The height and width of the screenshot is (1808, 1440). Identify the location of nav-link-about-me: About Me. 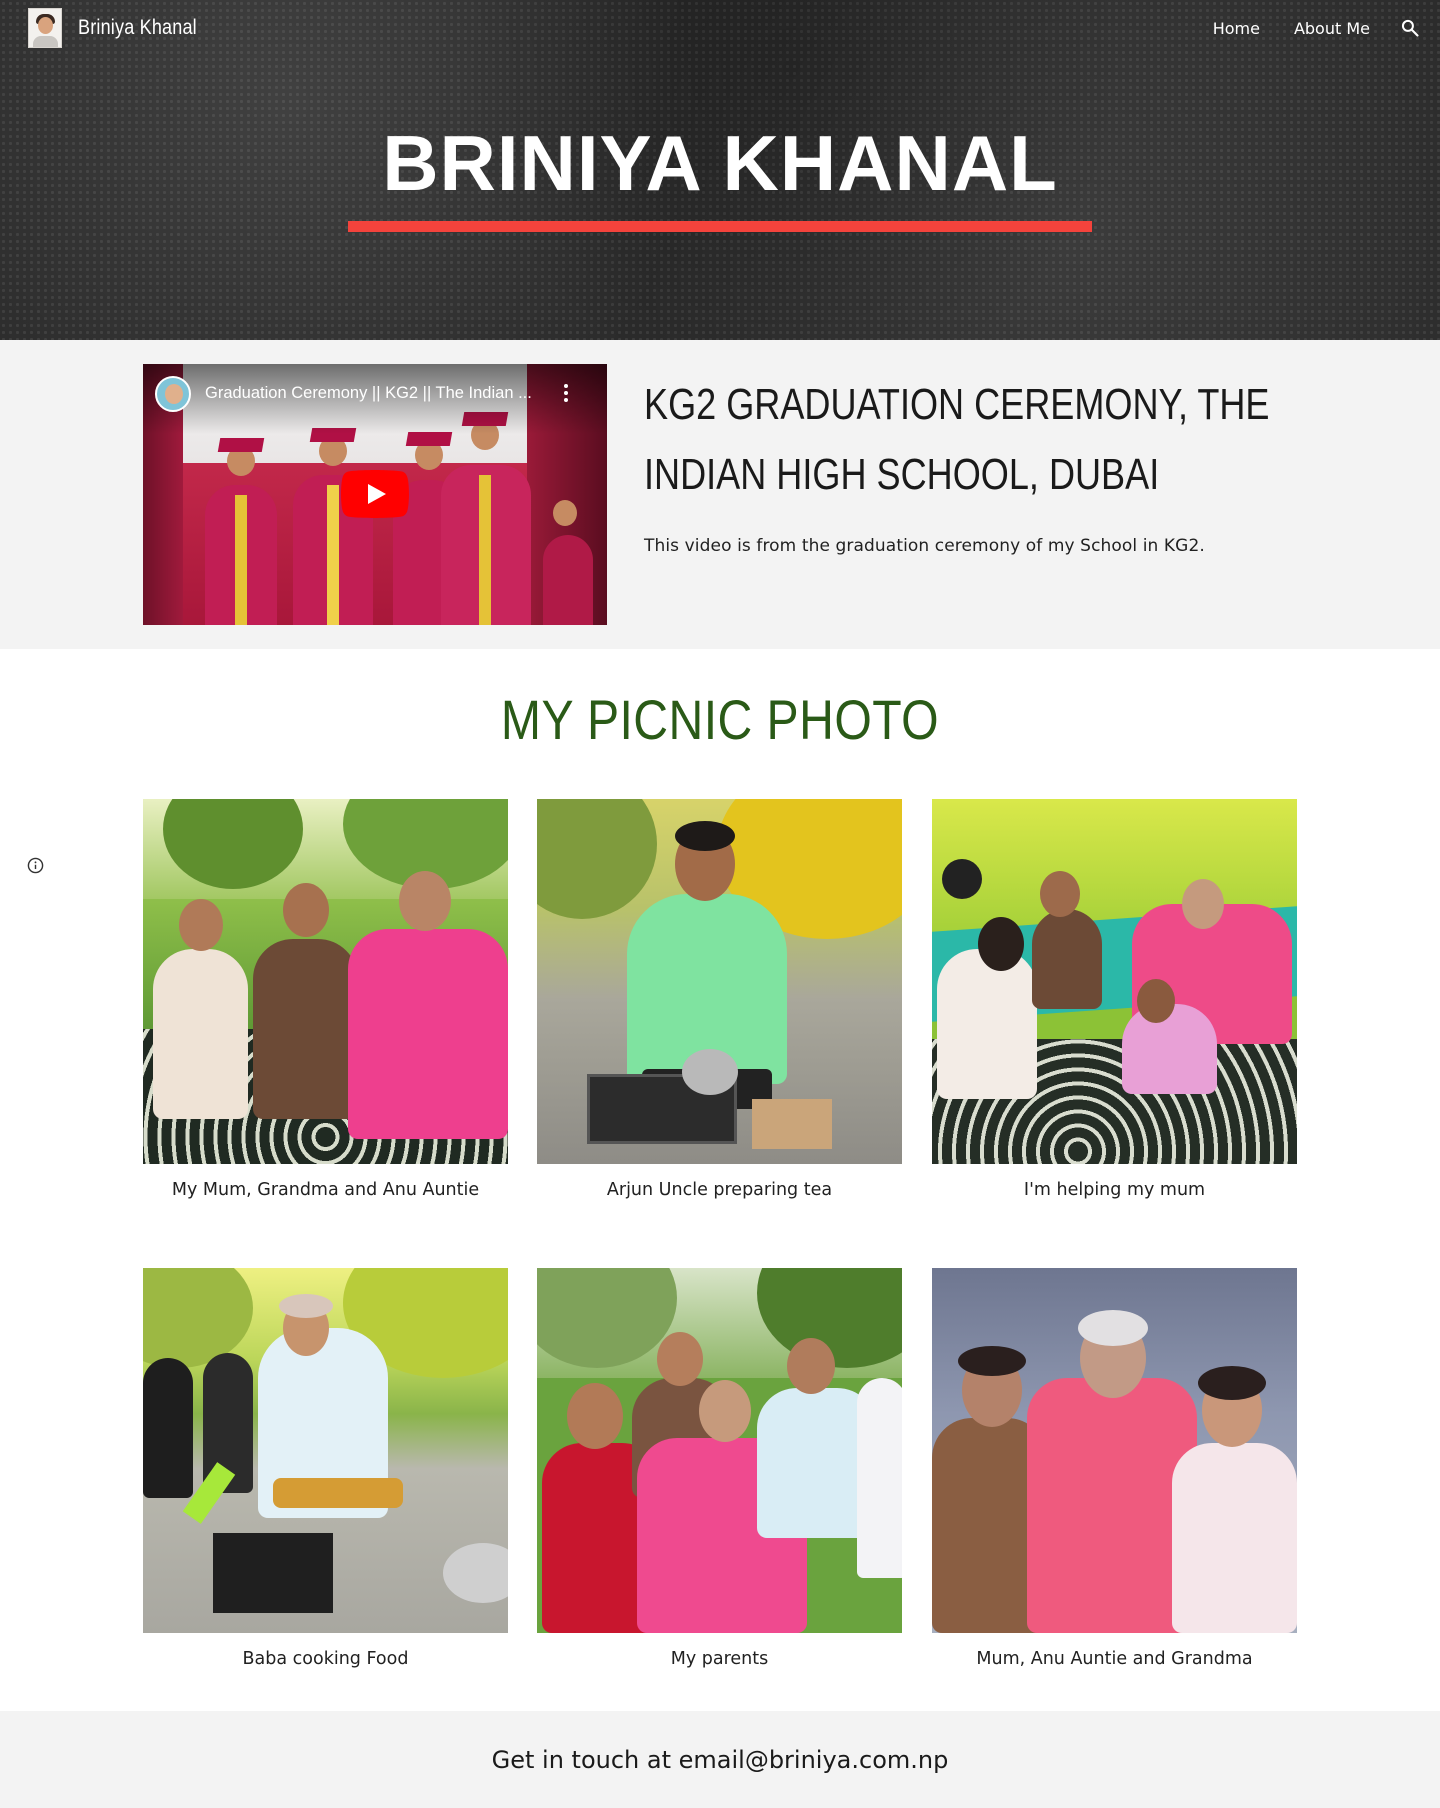
(1332, 28).